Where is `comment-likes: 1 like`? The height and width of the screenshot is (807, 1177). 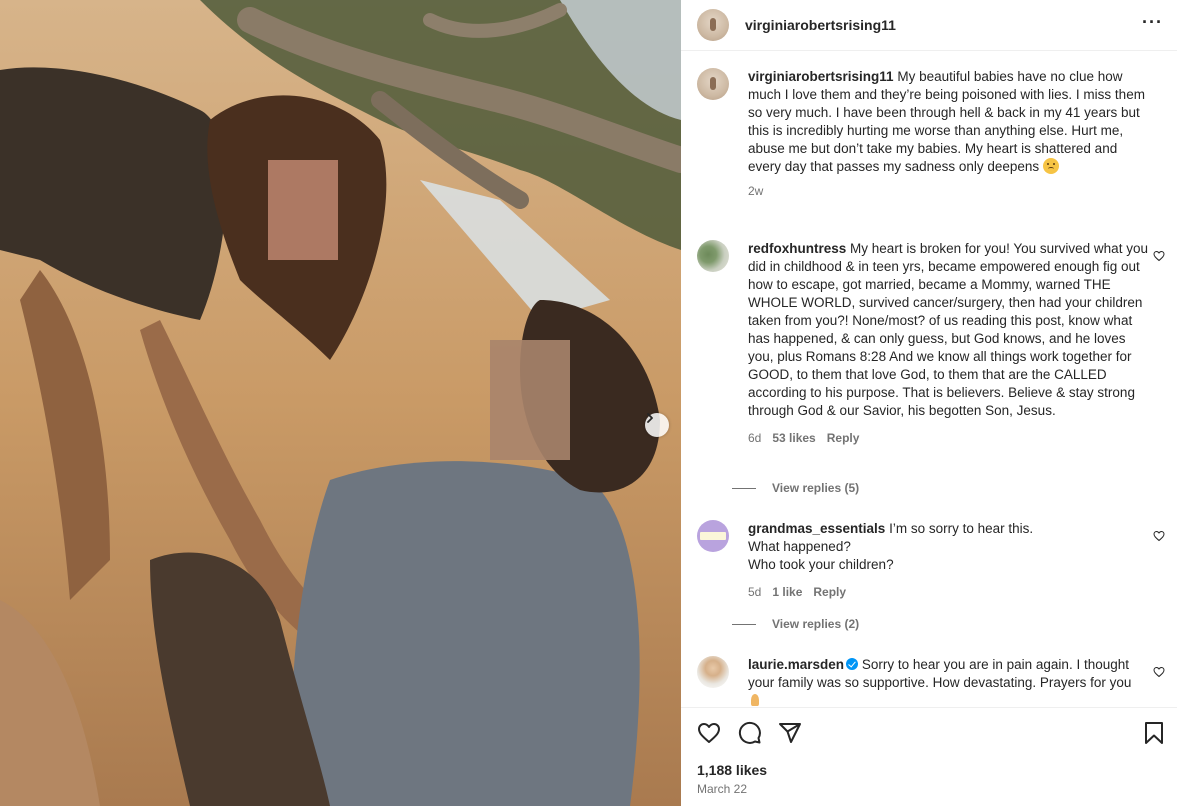 comment-likes: 1 like is located at coordinates (787, 592).